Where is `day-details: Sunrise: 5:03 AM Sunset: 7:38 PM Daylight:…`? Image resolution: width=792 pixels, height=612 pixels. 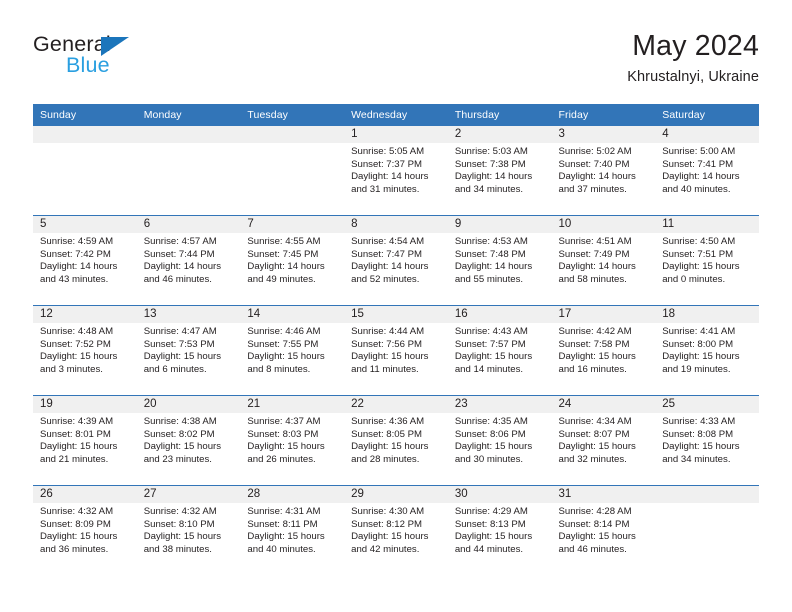 day-details: Sunrise: 5:03 AM Sunset: 7:38 PM Daylight:… is located at coordinates (500, 169).